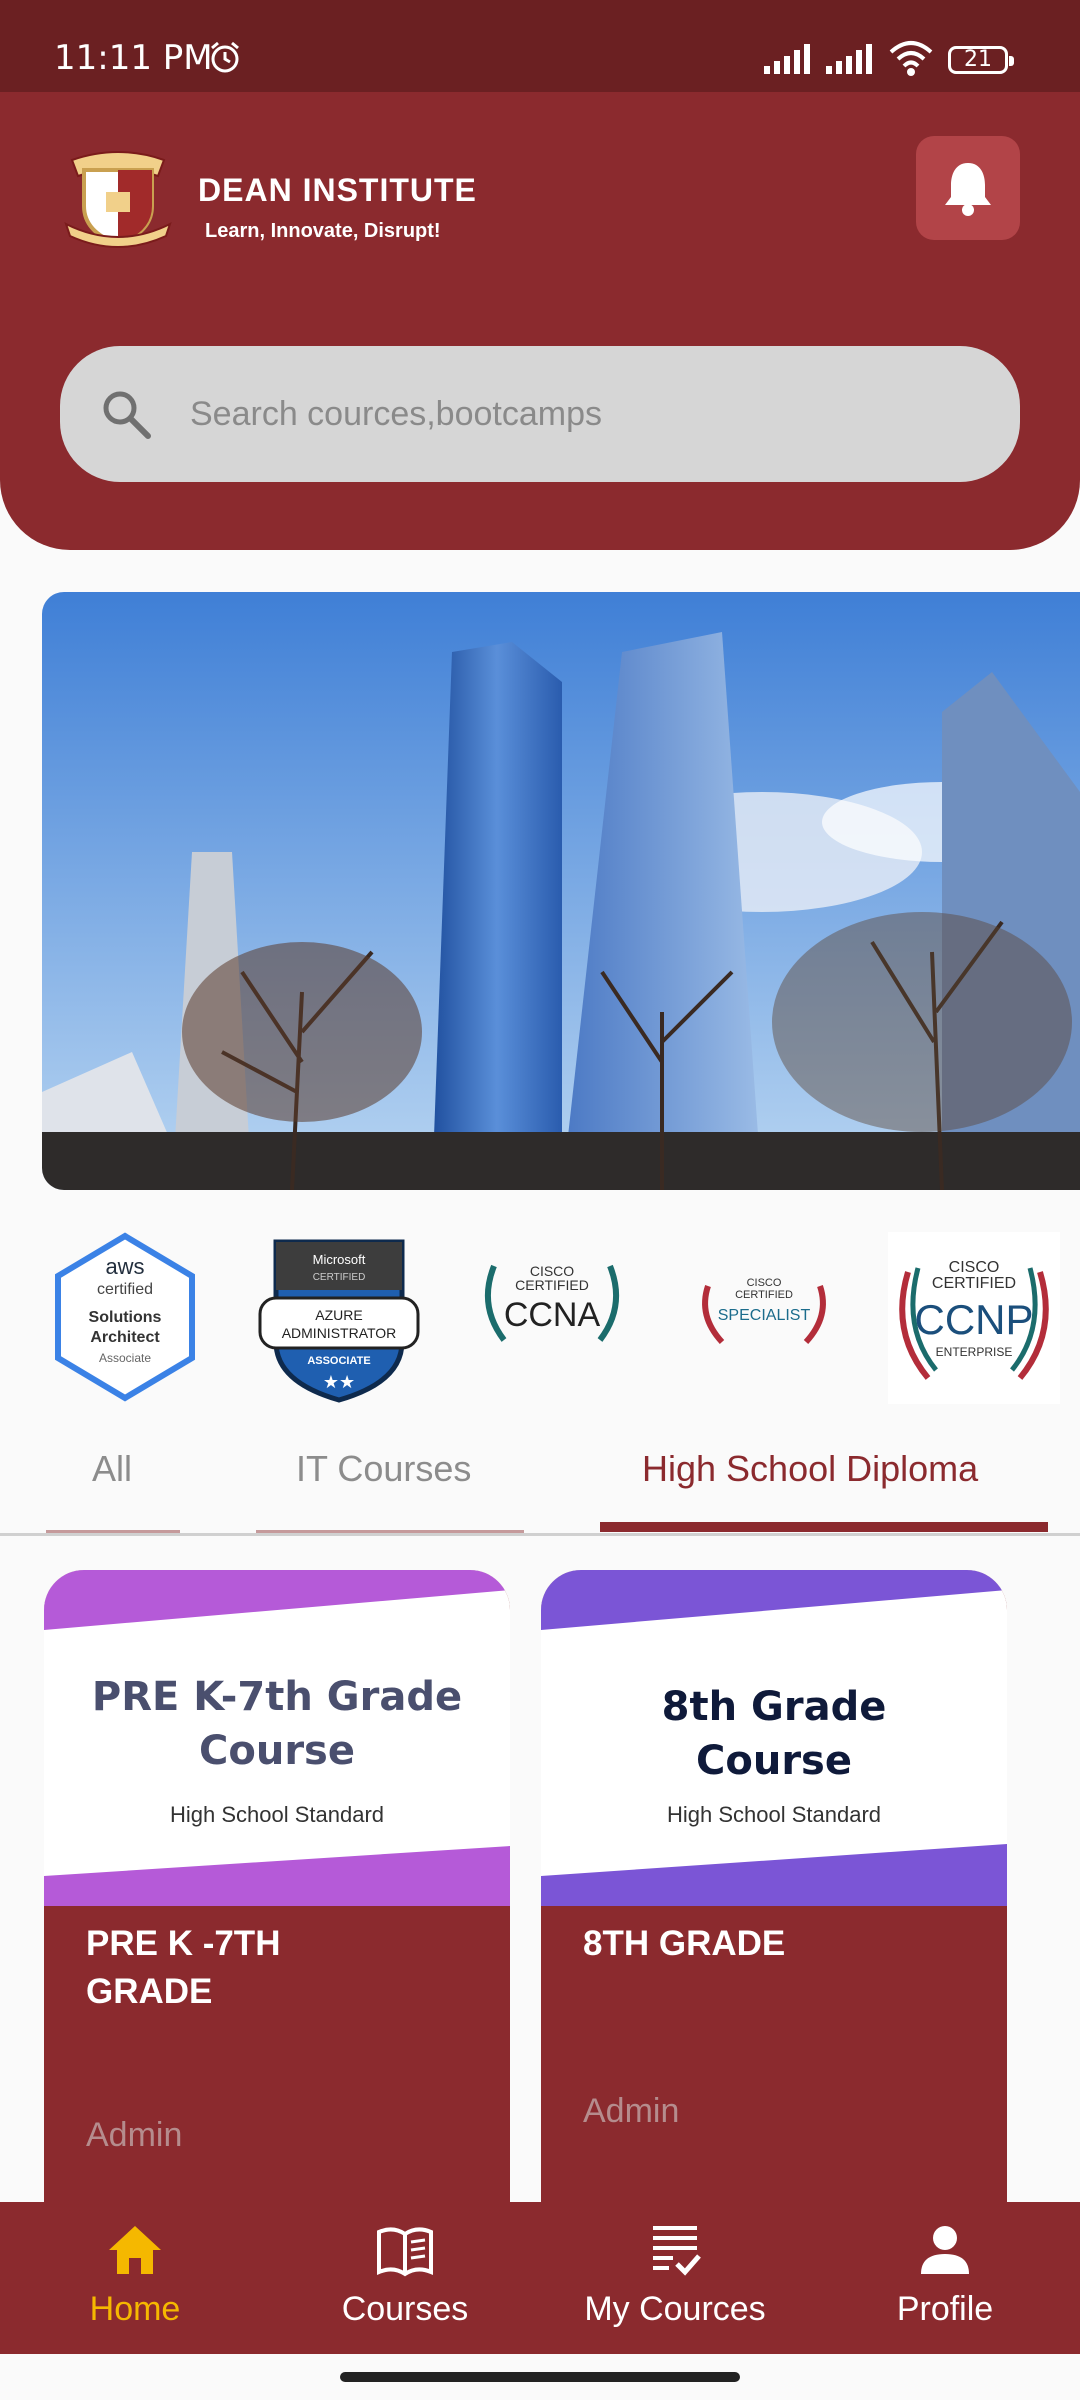 The height and width of the screenshot is (2400, 1080). I want to click on course-thumbnail: 8th Grade Course High School Standard, so click(774, 1738).